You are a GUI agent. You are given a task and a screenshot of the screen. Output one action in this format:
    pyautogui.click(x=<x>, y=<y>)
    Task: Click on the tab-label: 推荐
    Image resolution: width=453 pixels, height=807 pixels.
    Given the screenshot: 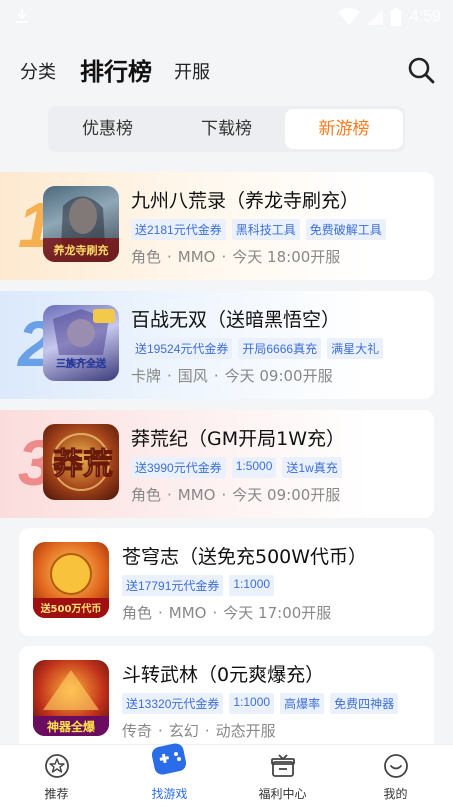 What is the action you would take?
    pyautogui.click(x=56, y=794)
    